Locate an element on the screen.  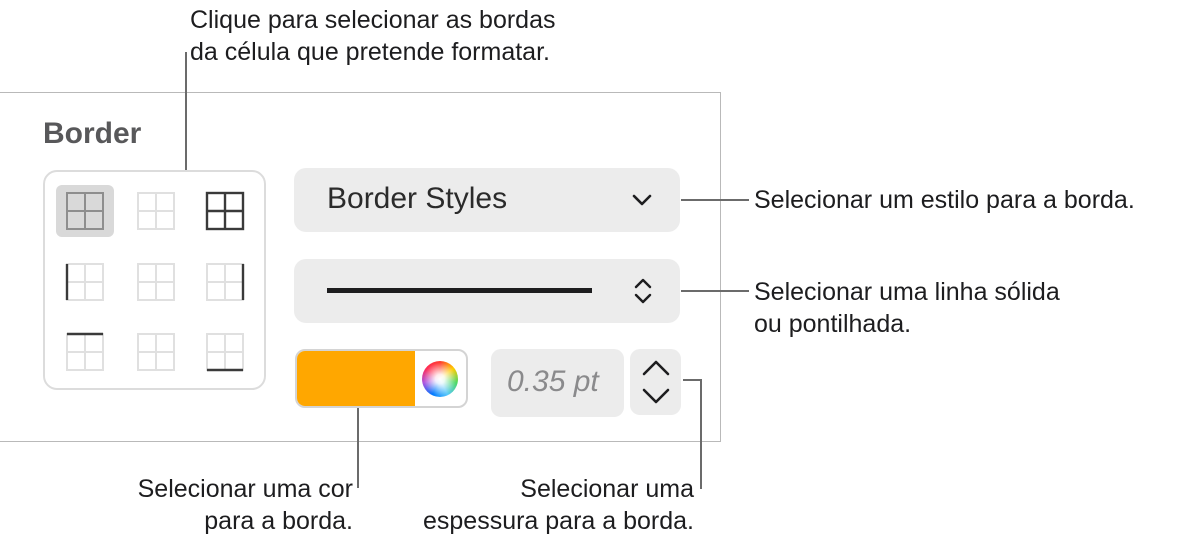
border-option-all is located at coordinates (225, 211).